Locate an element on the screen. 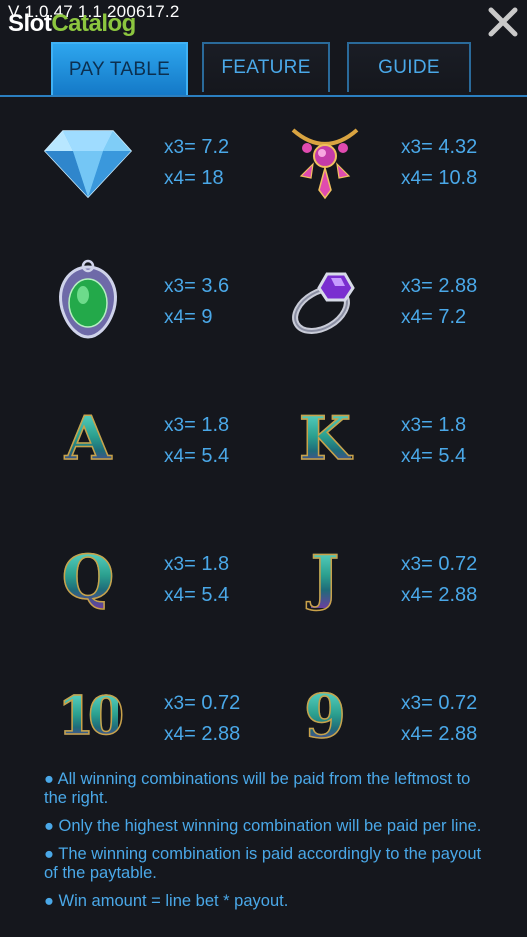  symbol-text: Q is located at coordinates (88, 578).